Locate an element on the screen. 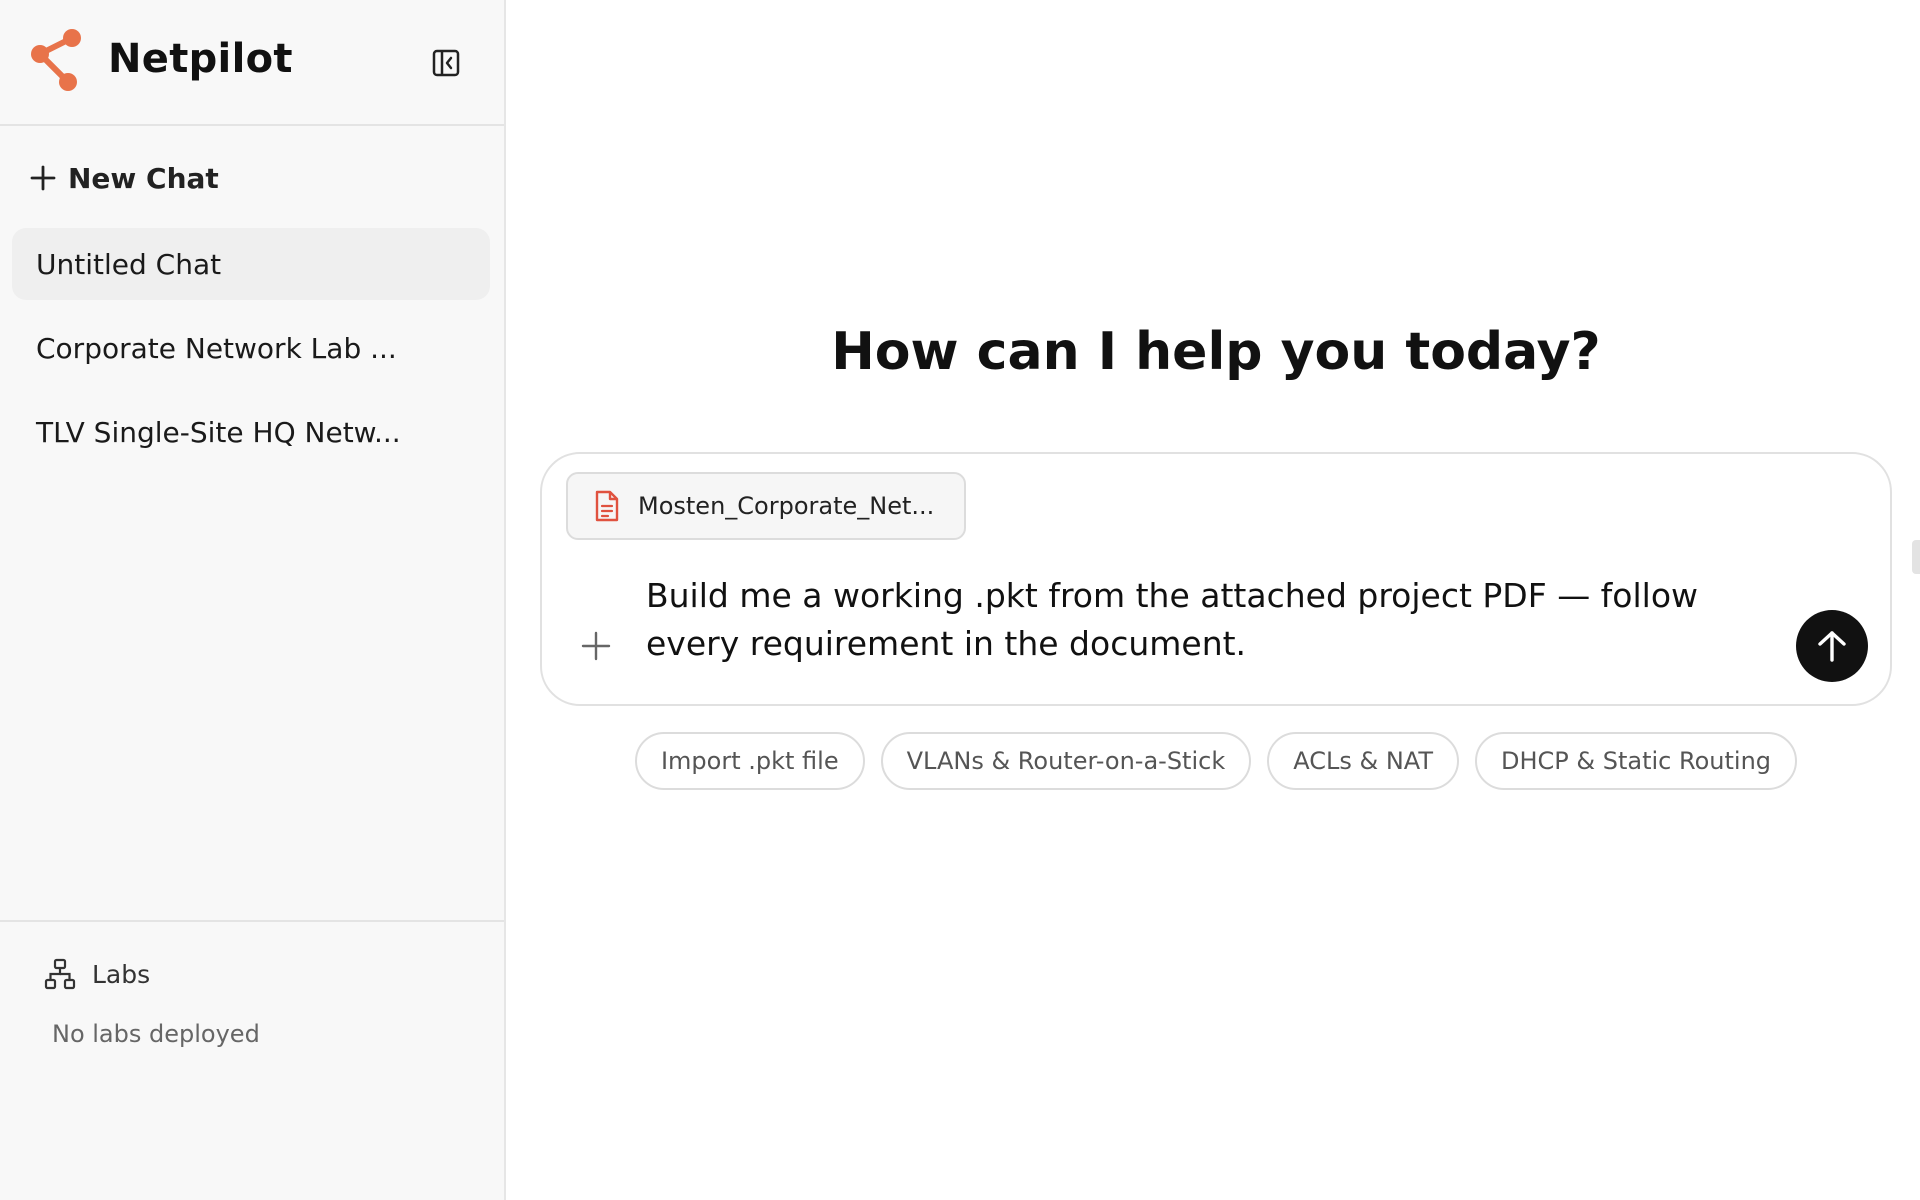 This screenshot has height=1200, width=1920. labs-button: Labs is located at coordinates (97, 974).